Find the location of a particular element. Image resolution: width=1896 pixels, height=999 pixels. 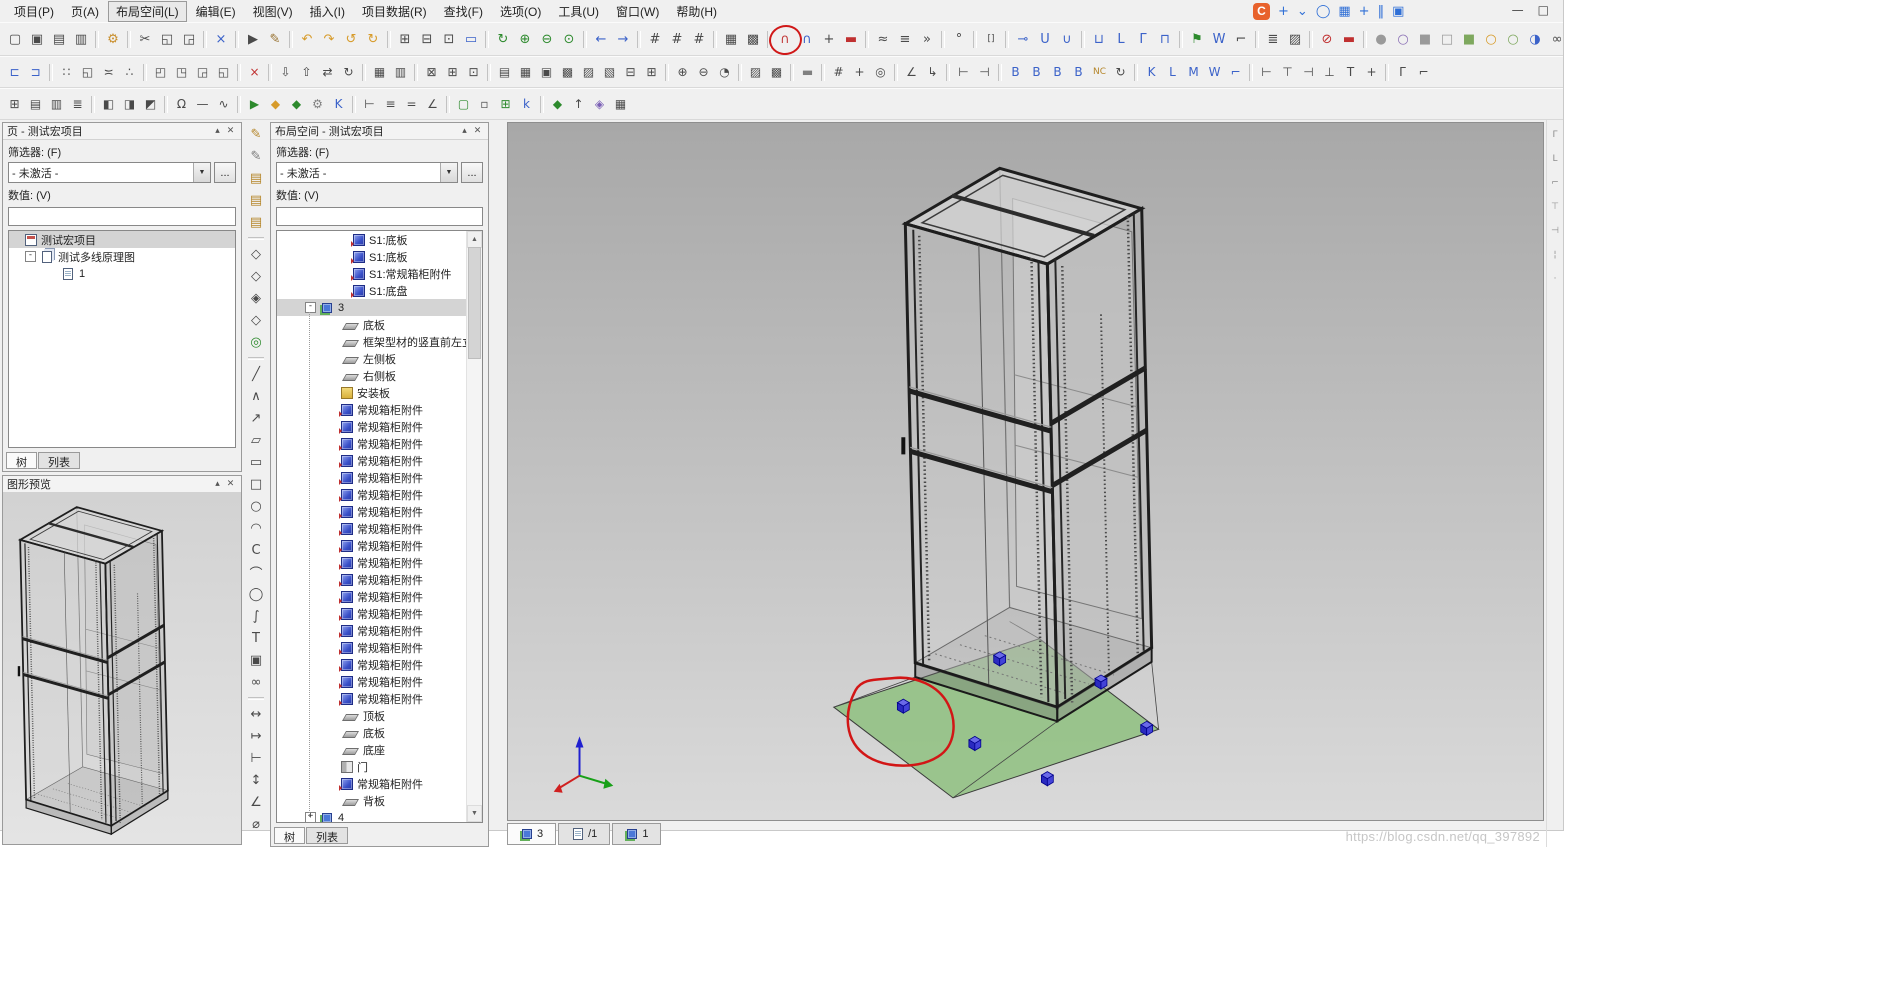

snap-grid-c-icon: # is located at coordinates (699, 39).